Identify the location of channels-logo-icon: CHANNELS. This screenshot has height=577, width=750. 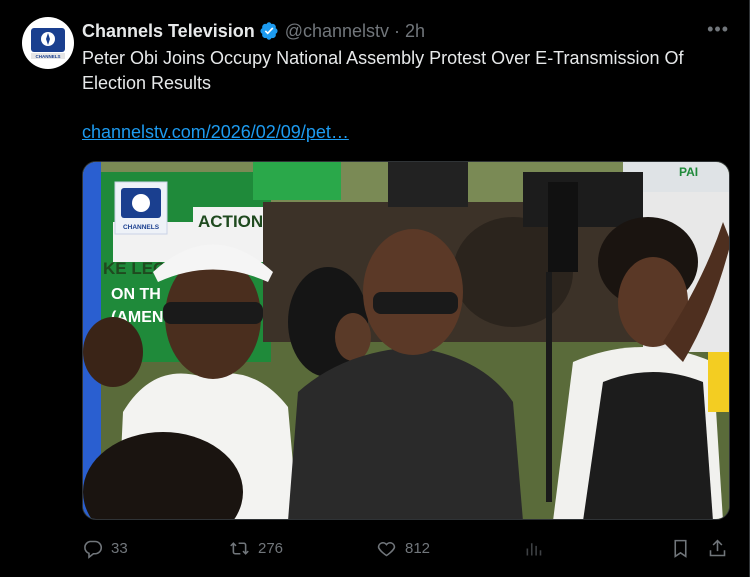
(48, 43).